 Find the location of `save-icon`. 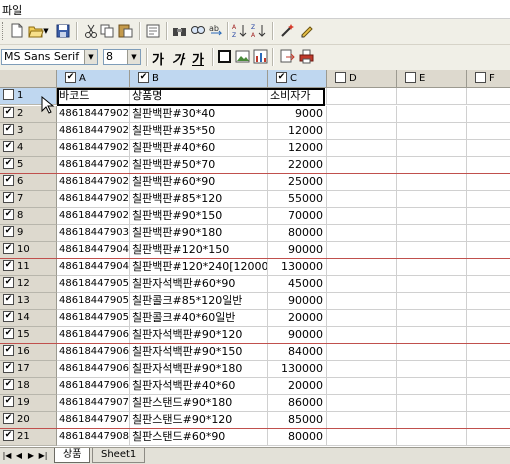

save-icon is located at coordinates (62, 30).